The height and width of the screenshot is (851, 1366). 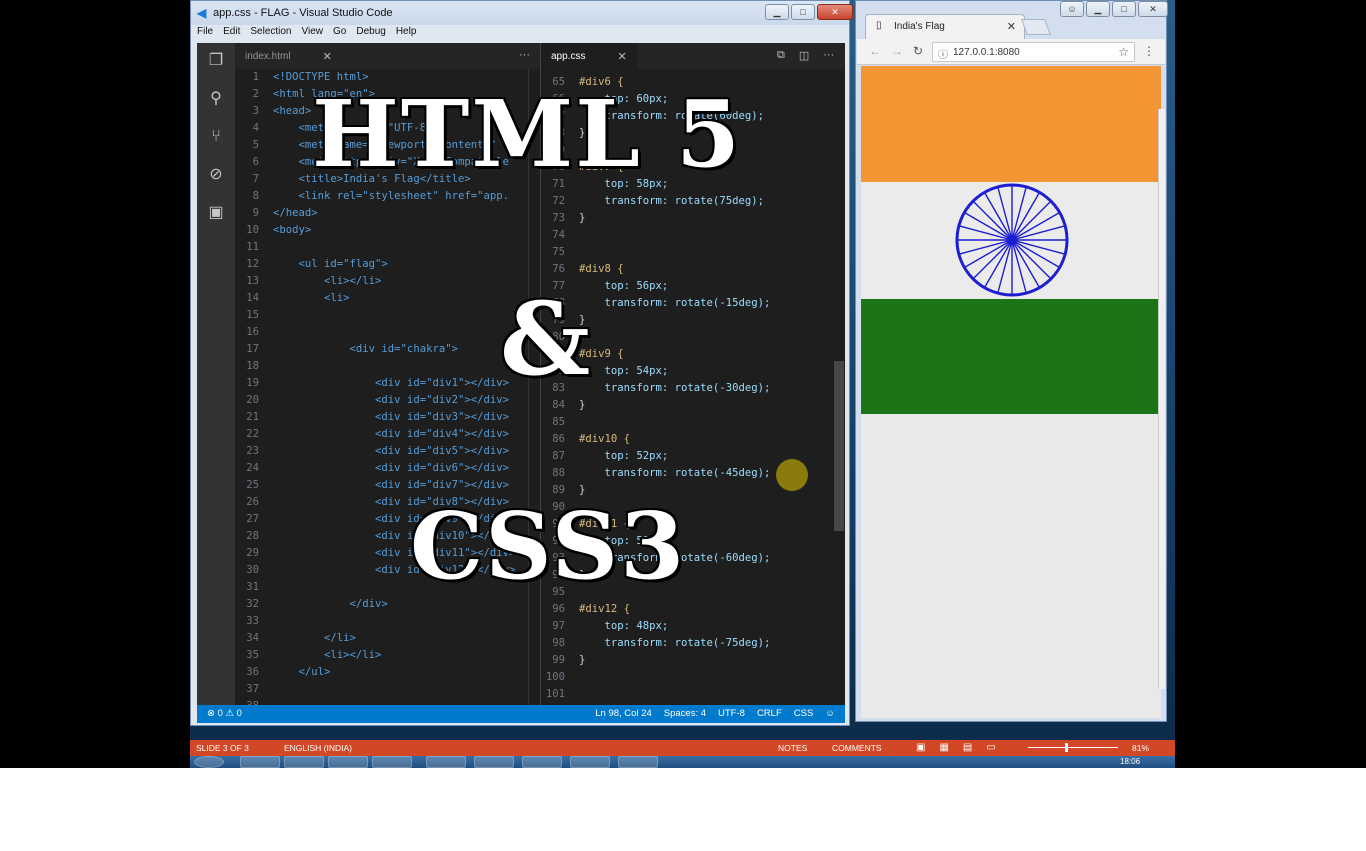 I want to click on site-info-icon: ⓘ, so click(x=943, y=53).